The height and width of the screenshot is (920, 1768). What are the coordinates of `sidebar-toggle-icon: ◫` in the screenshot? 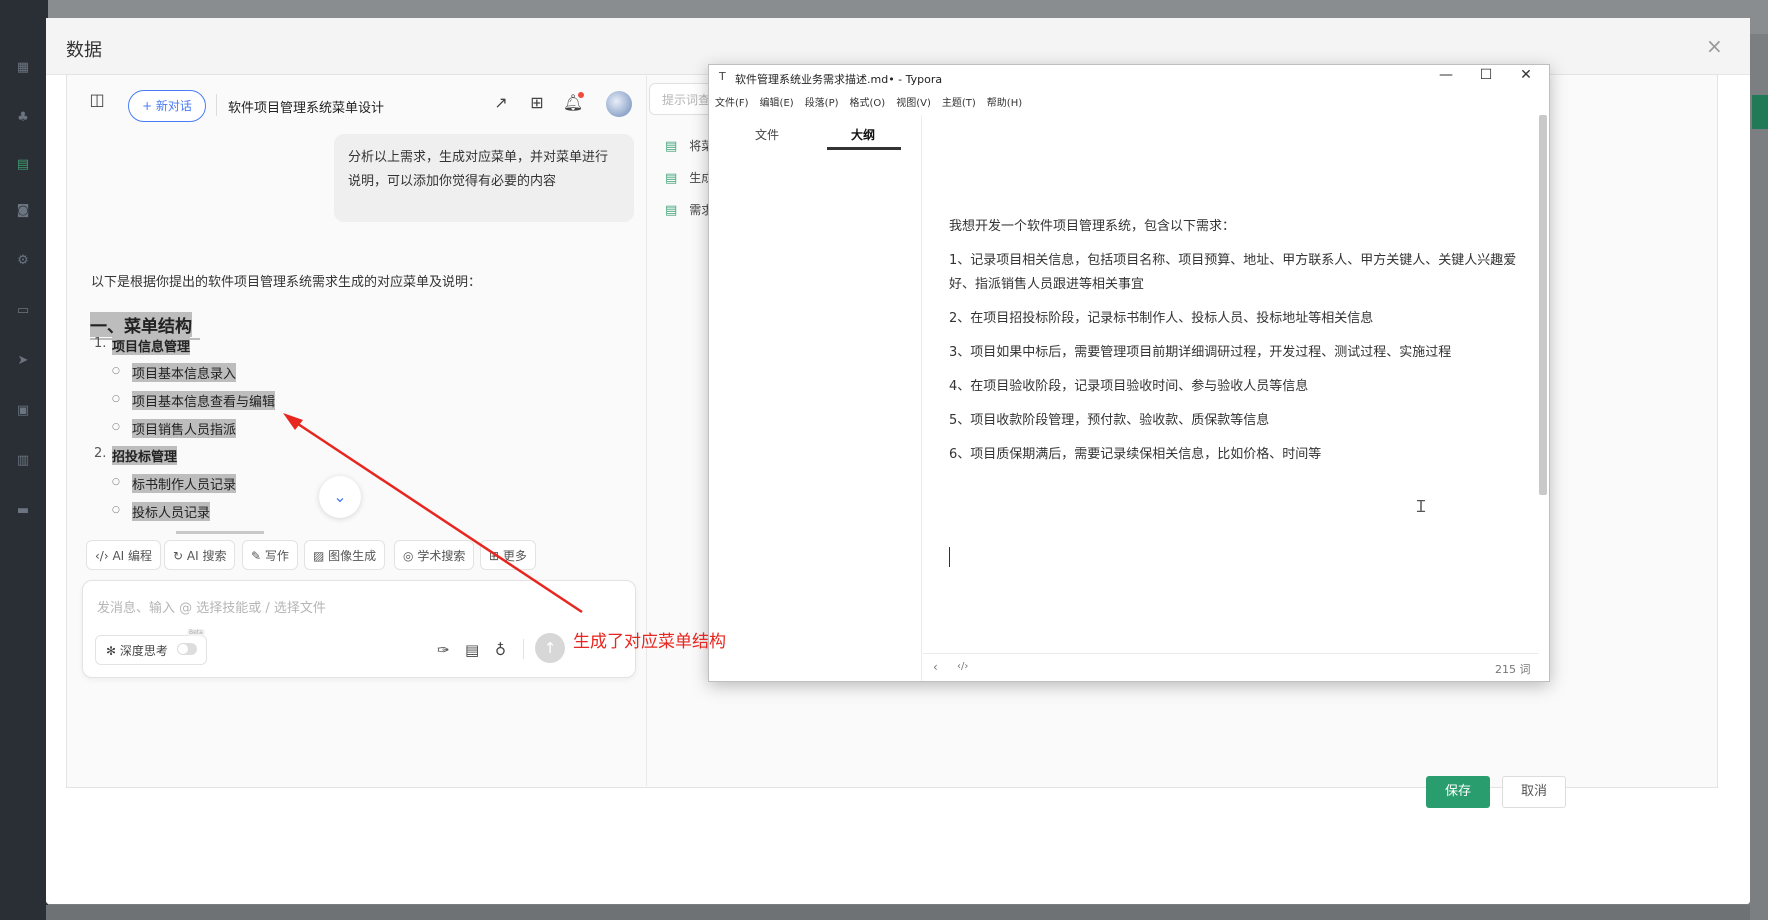 It's located at (97, 100).